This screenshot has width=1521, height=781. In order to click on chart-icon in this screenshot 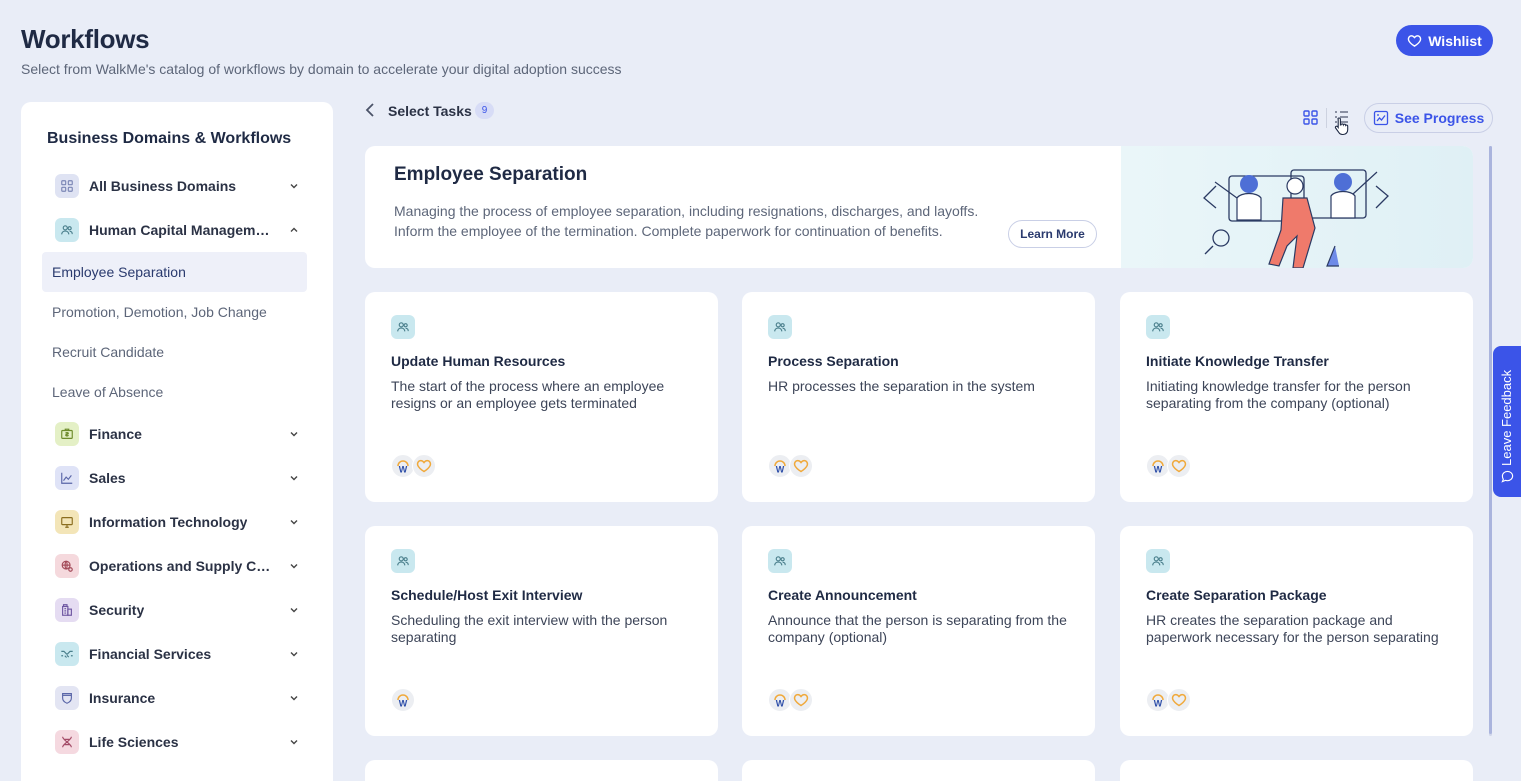, I will do `click(67, 478)`.